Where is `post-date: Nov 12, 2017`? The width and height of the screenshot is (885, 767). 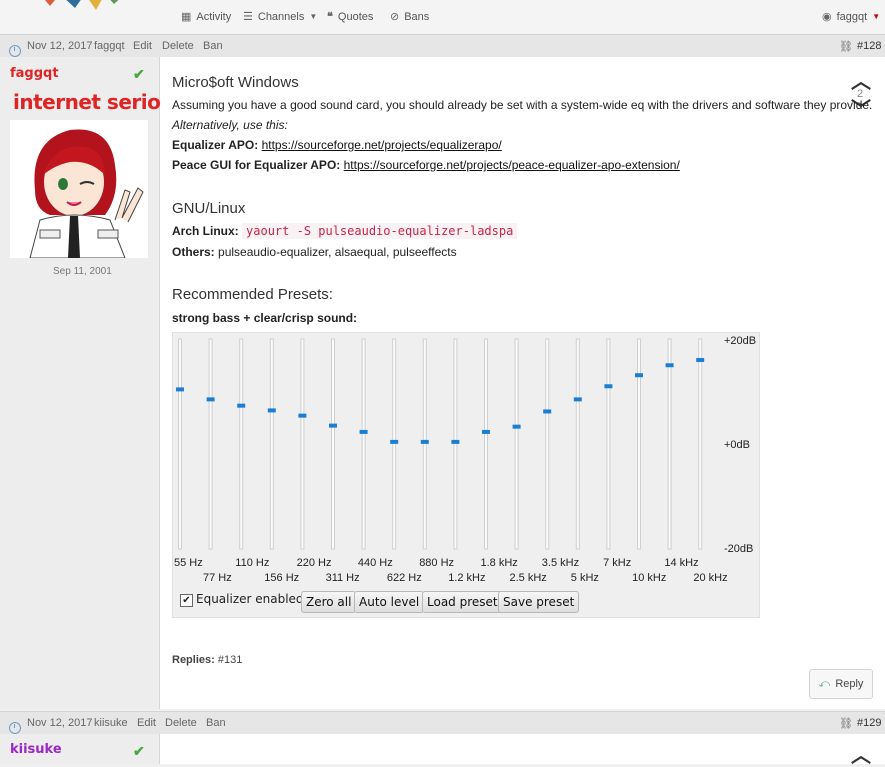 post-date: Nov 12, 2017 is located at coordinates (60, 46).